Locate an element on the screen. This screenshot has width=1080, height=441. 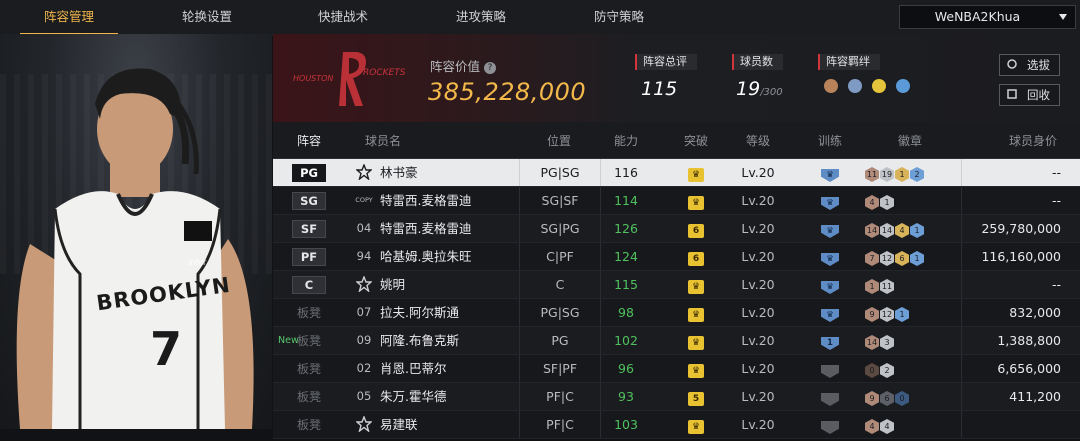
tab-quick-tactics: 快捷战术 is located at coordinates (343, 17).